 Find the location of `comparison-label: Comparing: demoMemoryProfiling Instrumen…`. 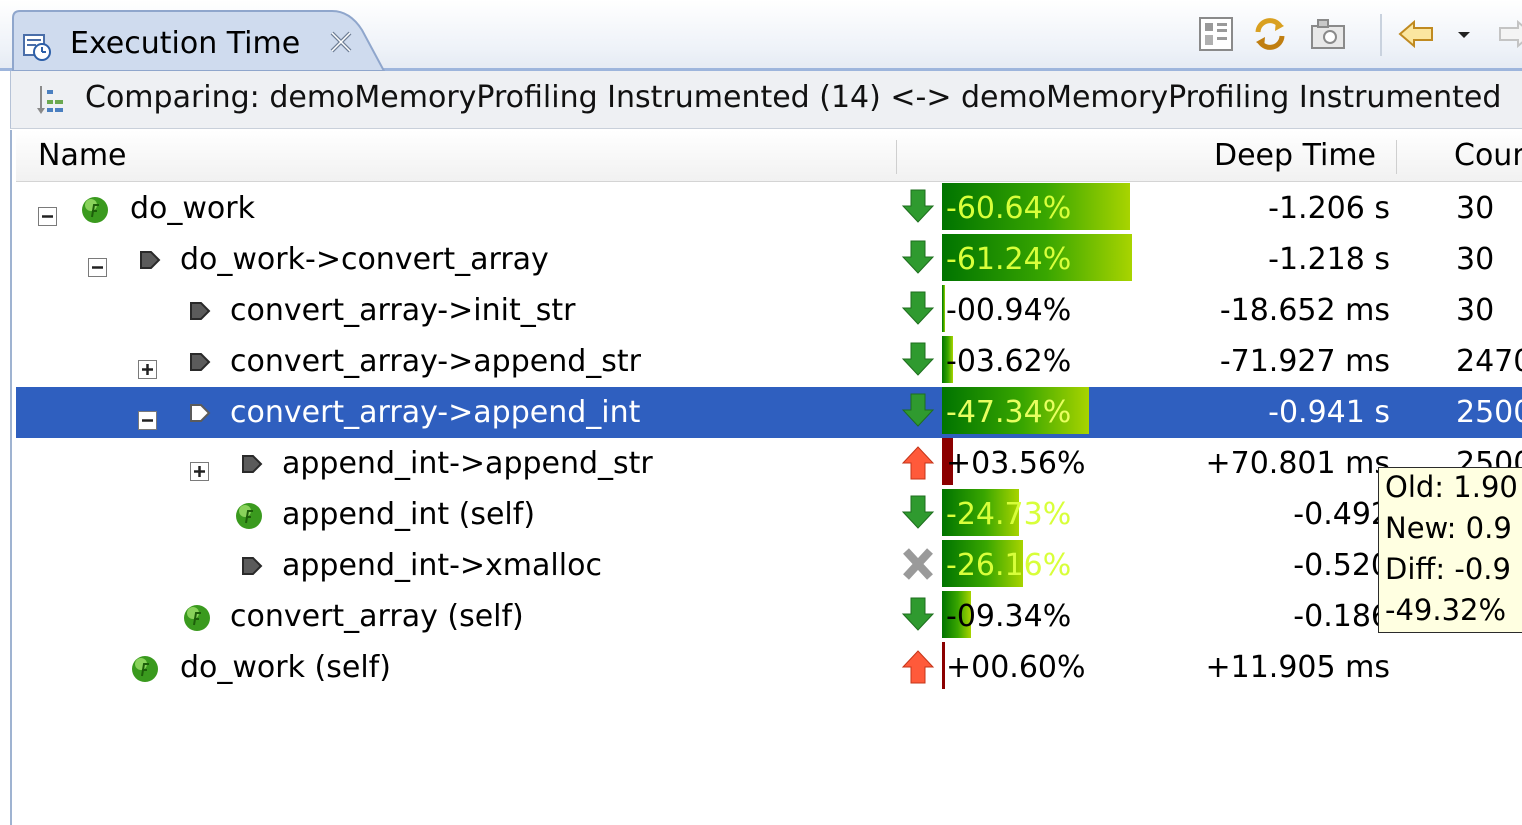

comparison-label: Comparing: demoMemoryProfiling Instrumen… is located at coordinates (793, 97).